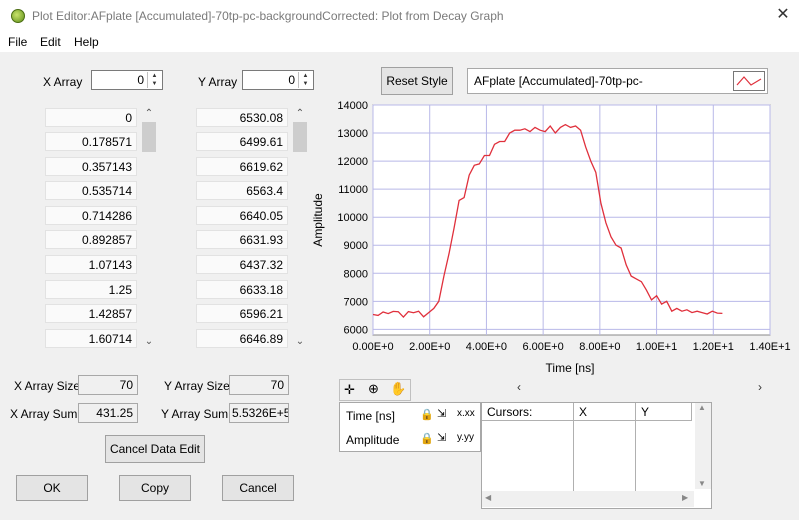 Image resolution: width=799 pixels, height=520 pixels. Describe the element at coordinates (605, 412) in the screenshot. I see `x-column-header: X` at that location.